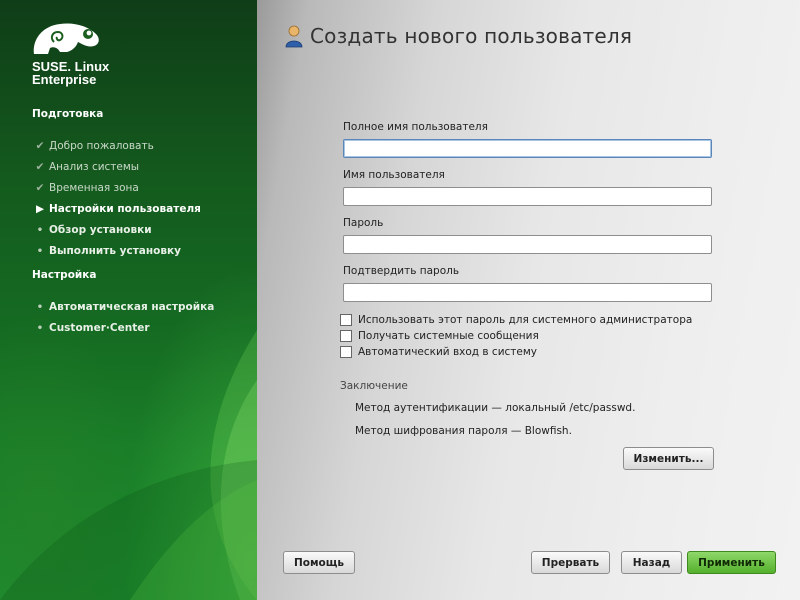 This screenshot has width=800, height=600. I want to click on password-input, so click(527, 244).